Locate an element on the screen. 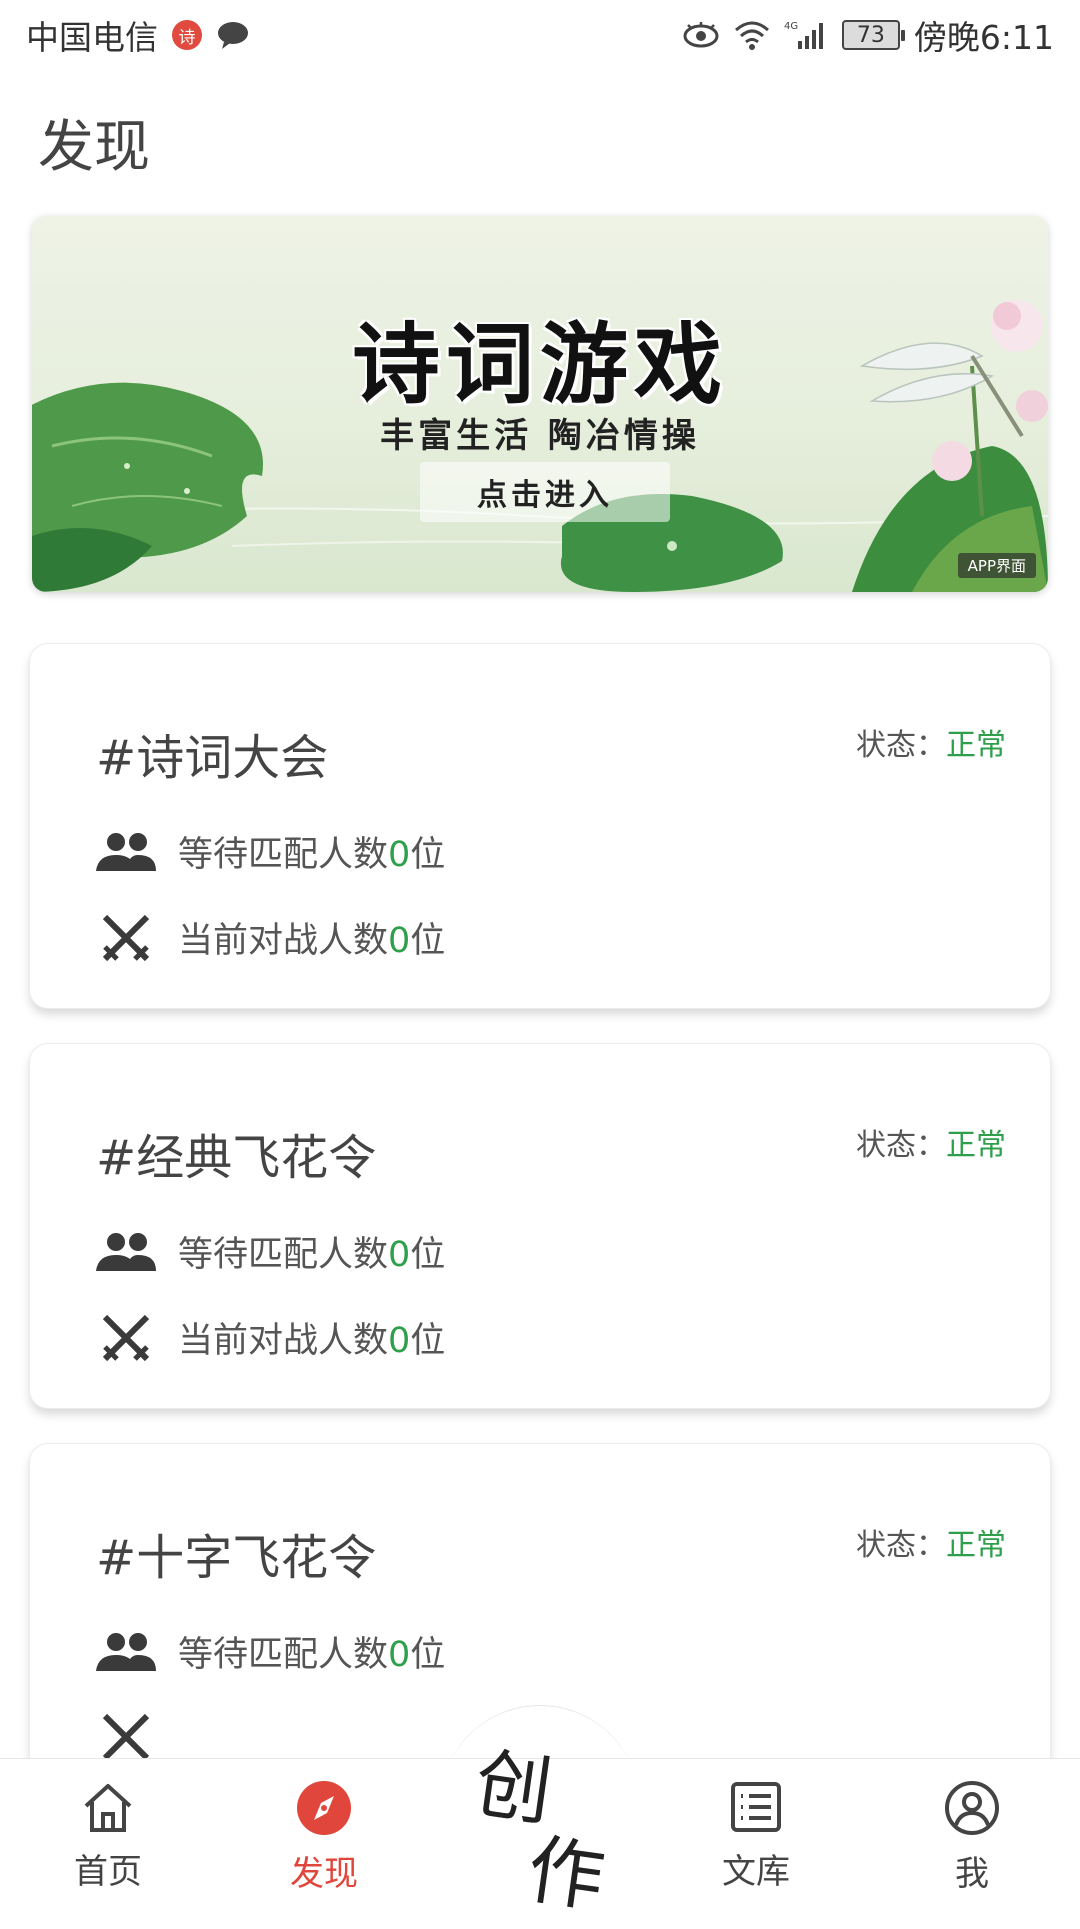 This screenshot has height=1929, width=1080. home-icon is located at coordinates (108, 1808).